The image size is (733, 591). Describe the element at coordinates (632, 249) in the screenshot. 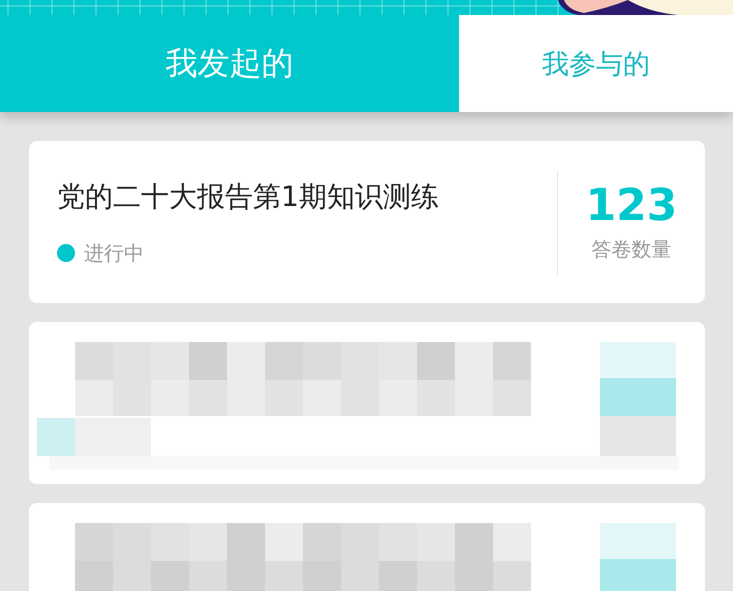

I see `count-label: 答卷数量` at that location.